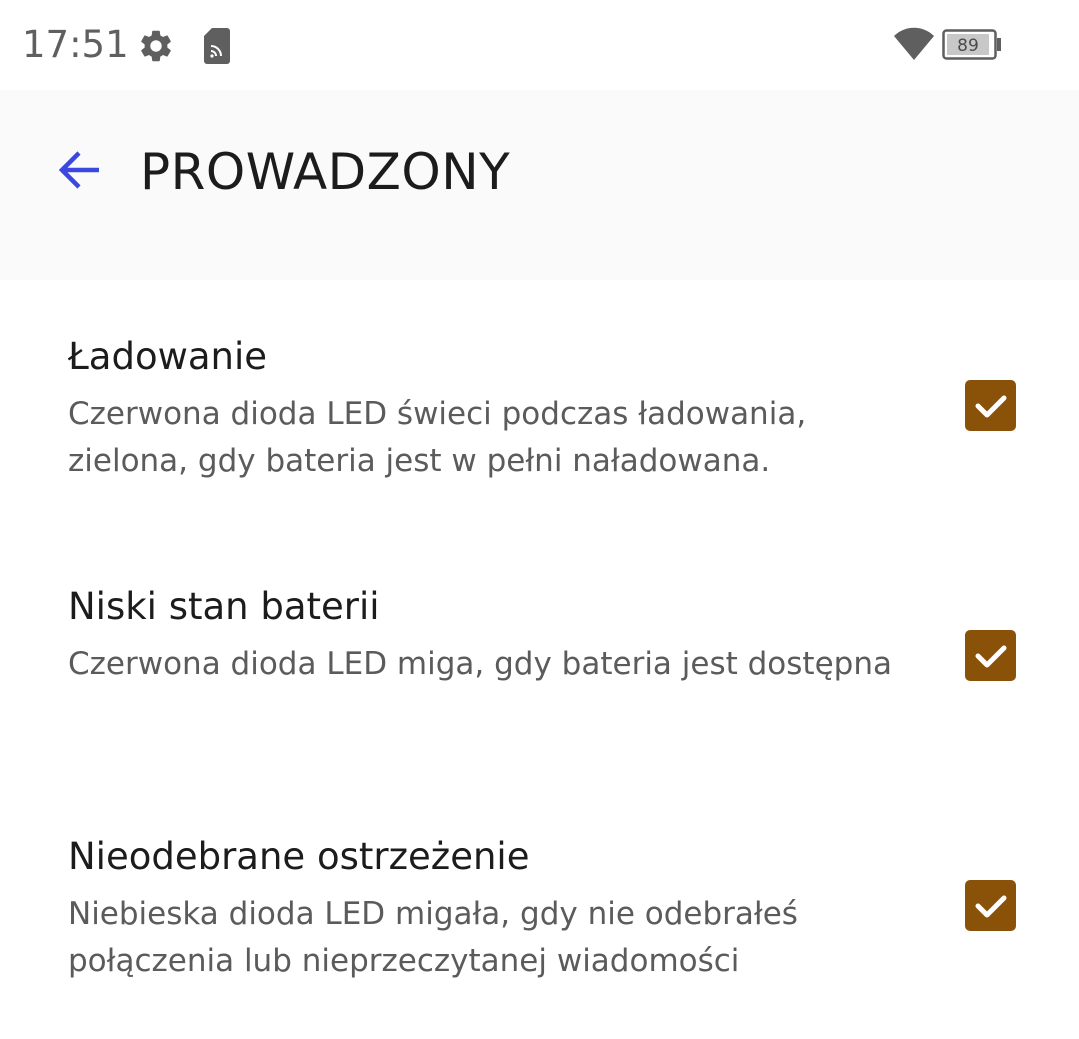 The image size is (1079, 1039). I want to click on settings-gear-icon, so click(156, 46).